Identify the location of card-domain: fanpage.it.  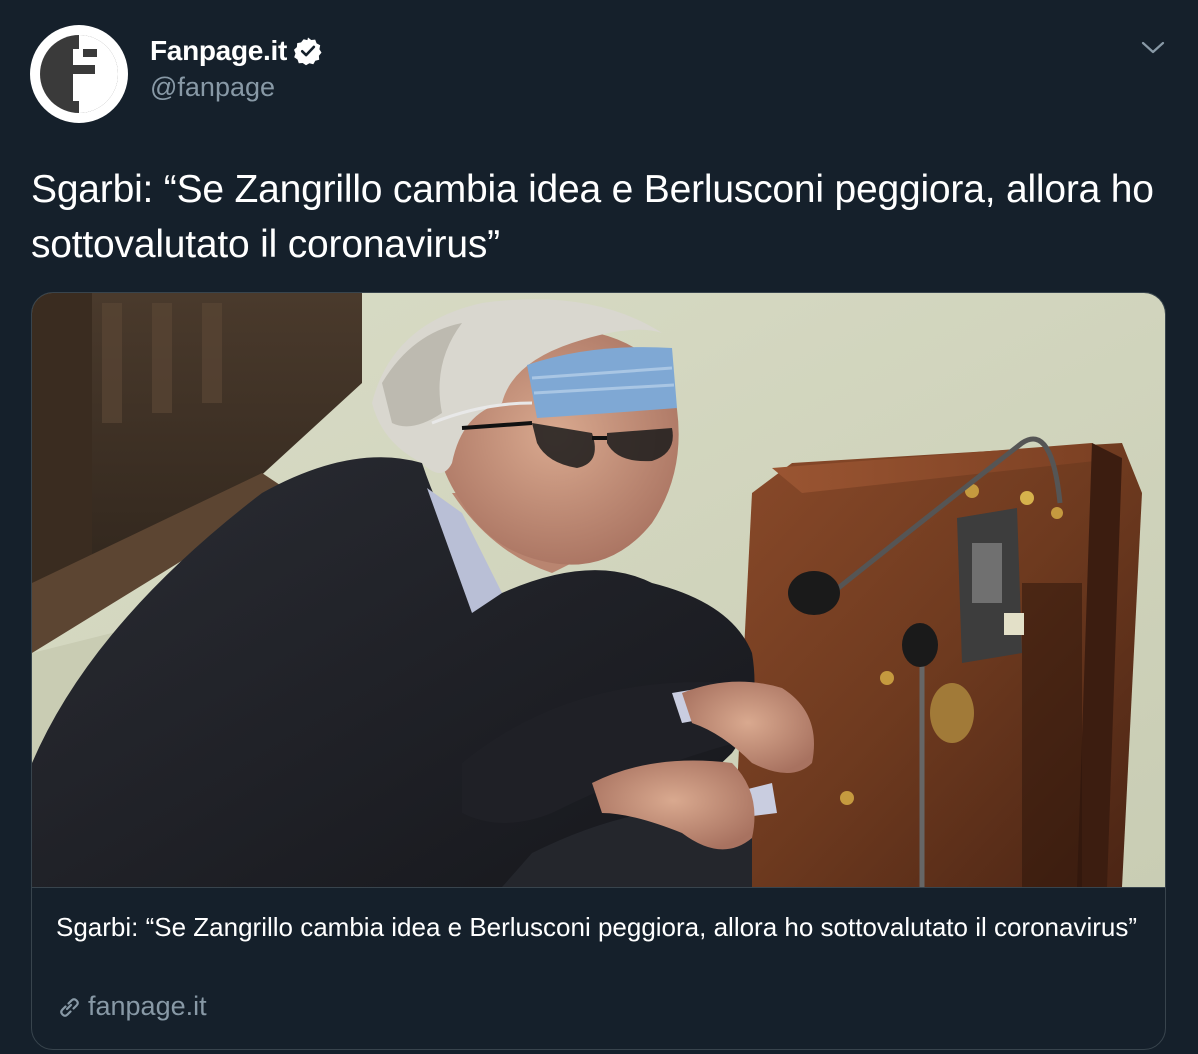
(131, 1006).